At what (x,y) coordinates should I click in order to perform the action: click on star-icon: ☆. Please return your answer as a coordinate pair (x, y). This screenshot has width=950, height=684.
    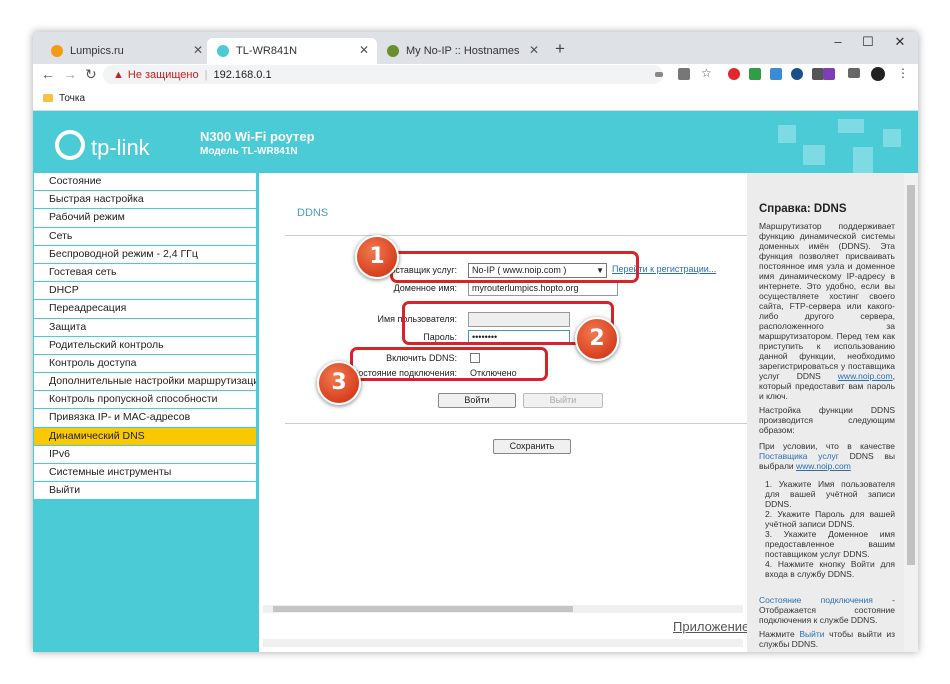
    Looking at the image, I should click on (707, 73).